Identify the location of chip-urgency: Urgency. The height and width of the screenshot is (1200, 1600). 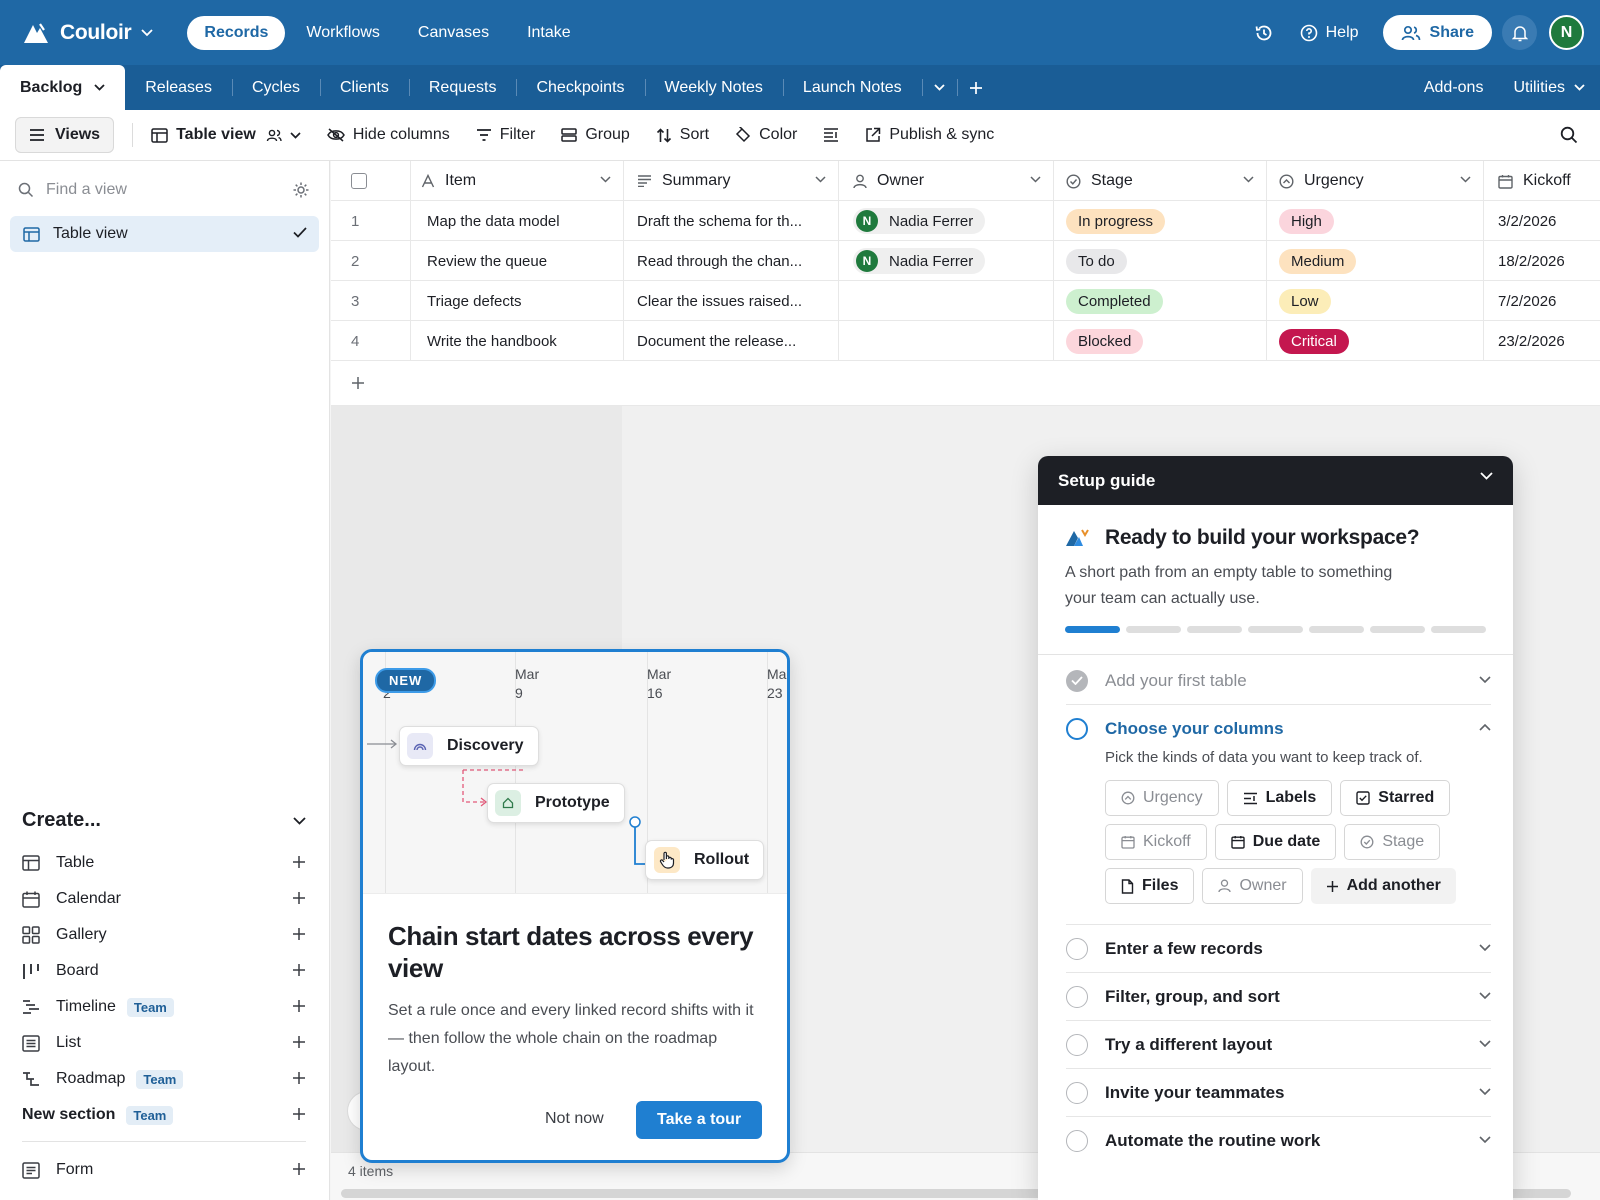
(1162, 798).